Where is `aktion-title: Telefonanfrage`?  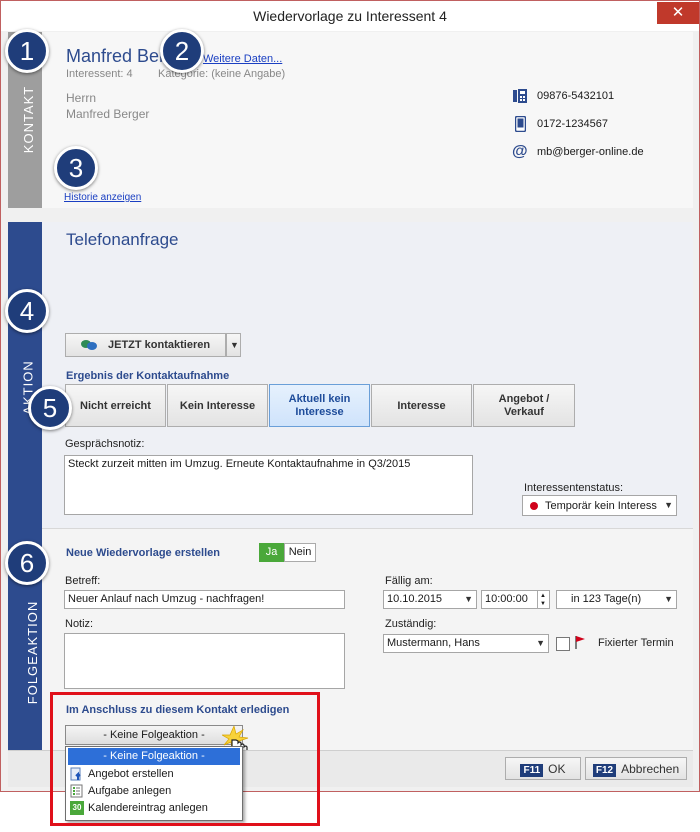
aktion-title: Telefonanfrage is located at coordinates (122, 239).